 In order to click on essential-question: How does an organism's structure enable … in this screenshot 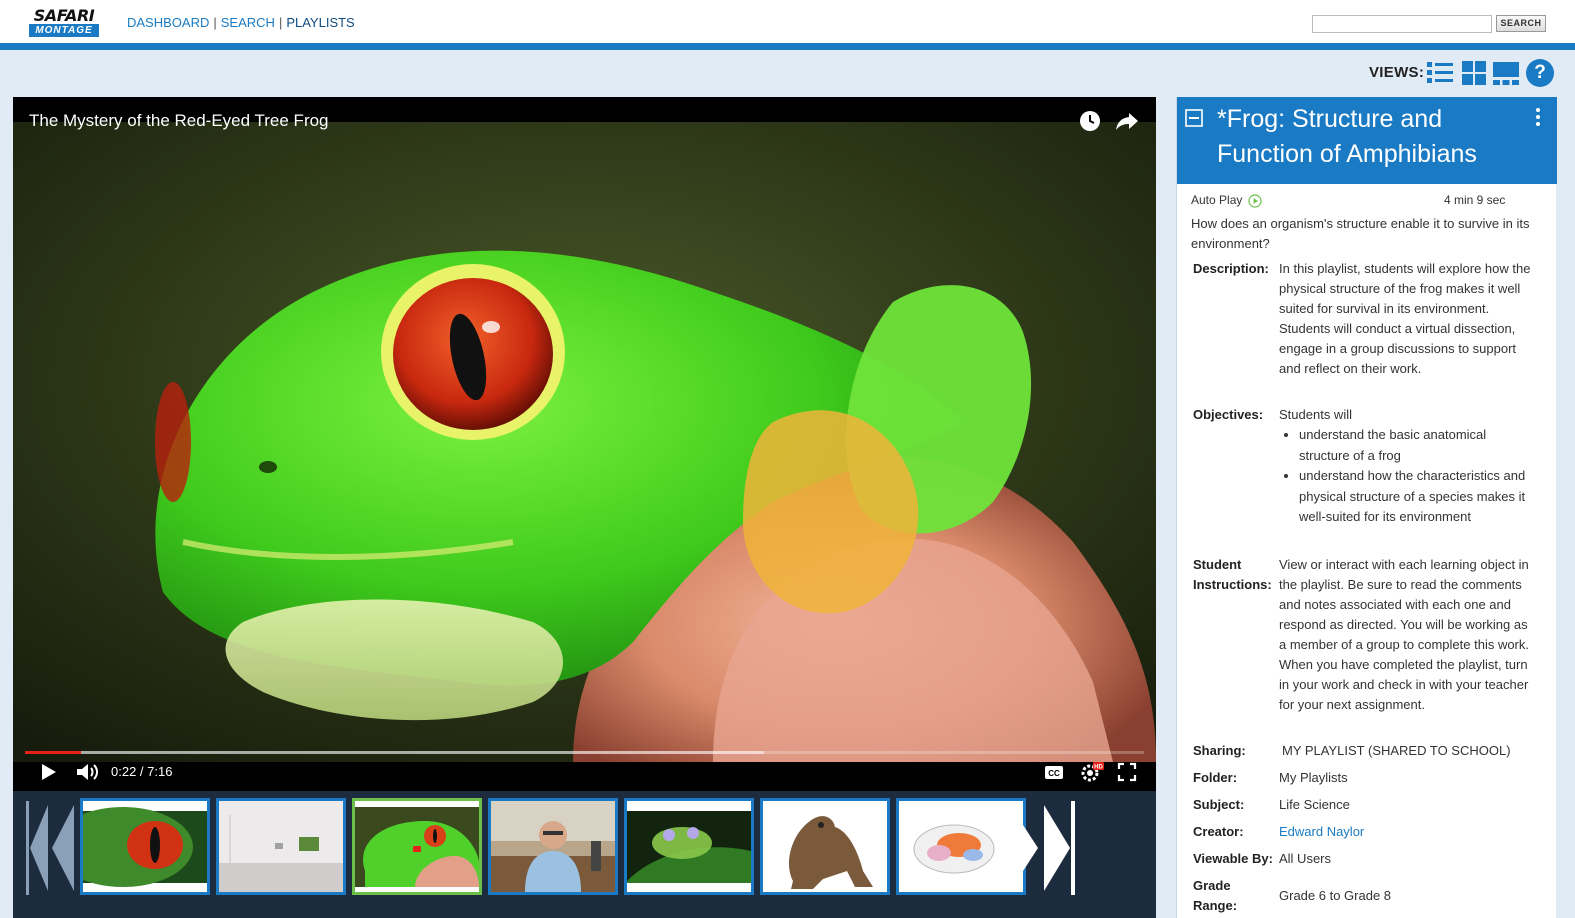, I will do `click(1360, 233)`.